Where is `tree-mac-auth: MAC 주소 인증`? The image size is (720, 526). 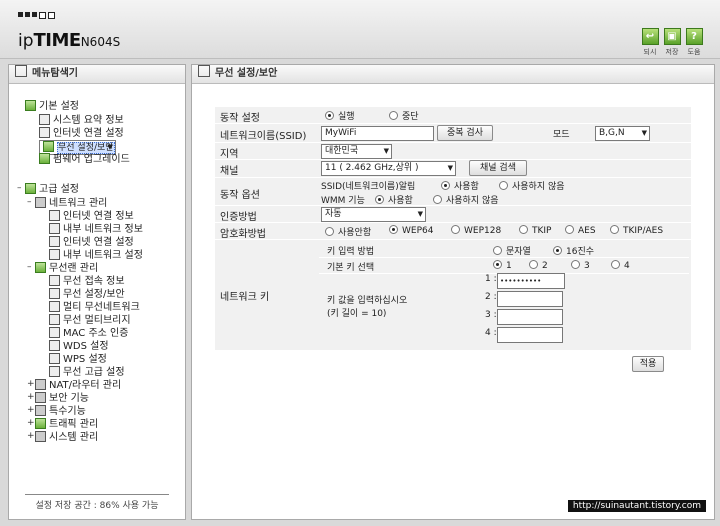
tree-mac-auth: MAC 주소 인증 is located at coordinates (88, 333).